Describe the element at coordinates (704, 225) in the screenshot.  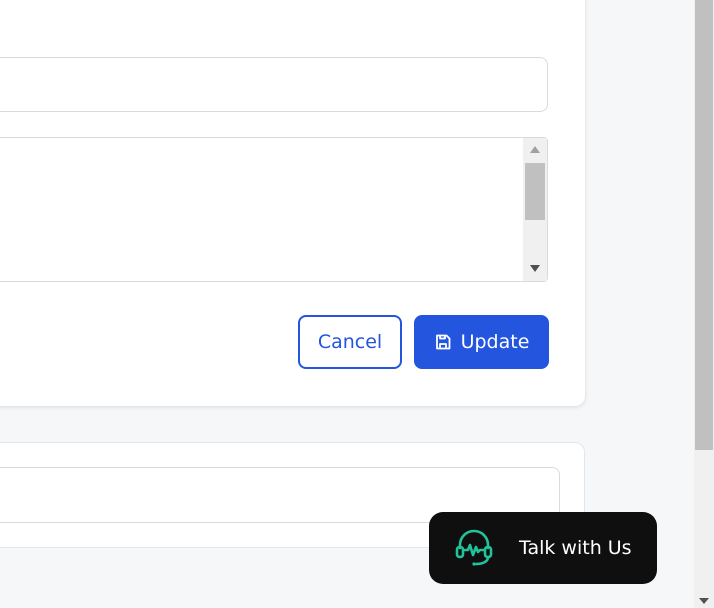
I see `page-scrollbar-thumb` at that location.